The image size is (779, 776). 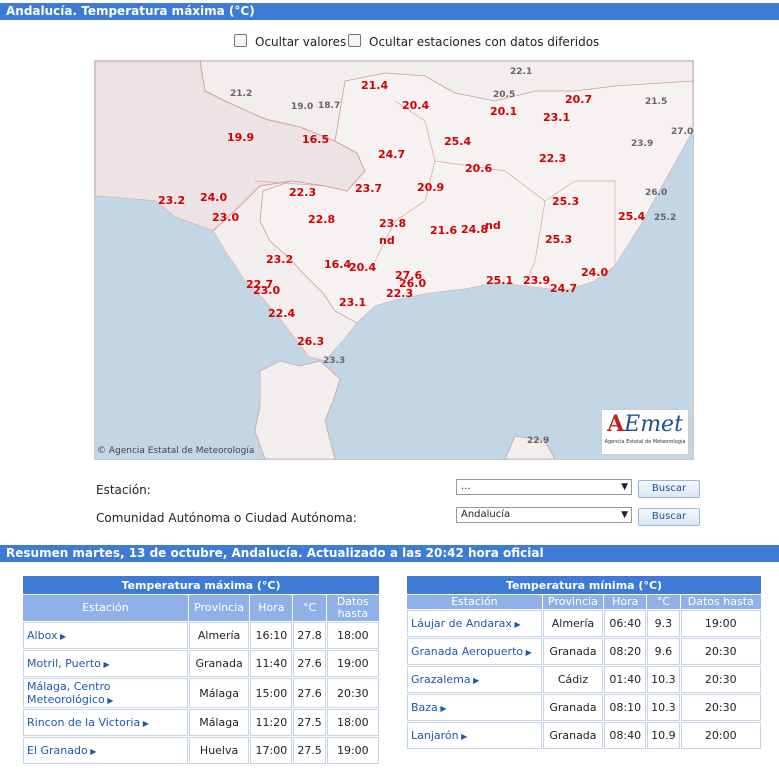 What do you see at coordinates (544, 515) in the screenshot?
I see `community-select: Andalucía ▼` at bounding box center [544, 515].